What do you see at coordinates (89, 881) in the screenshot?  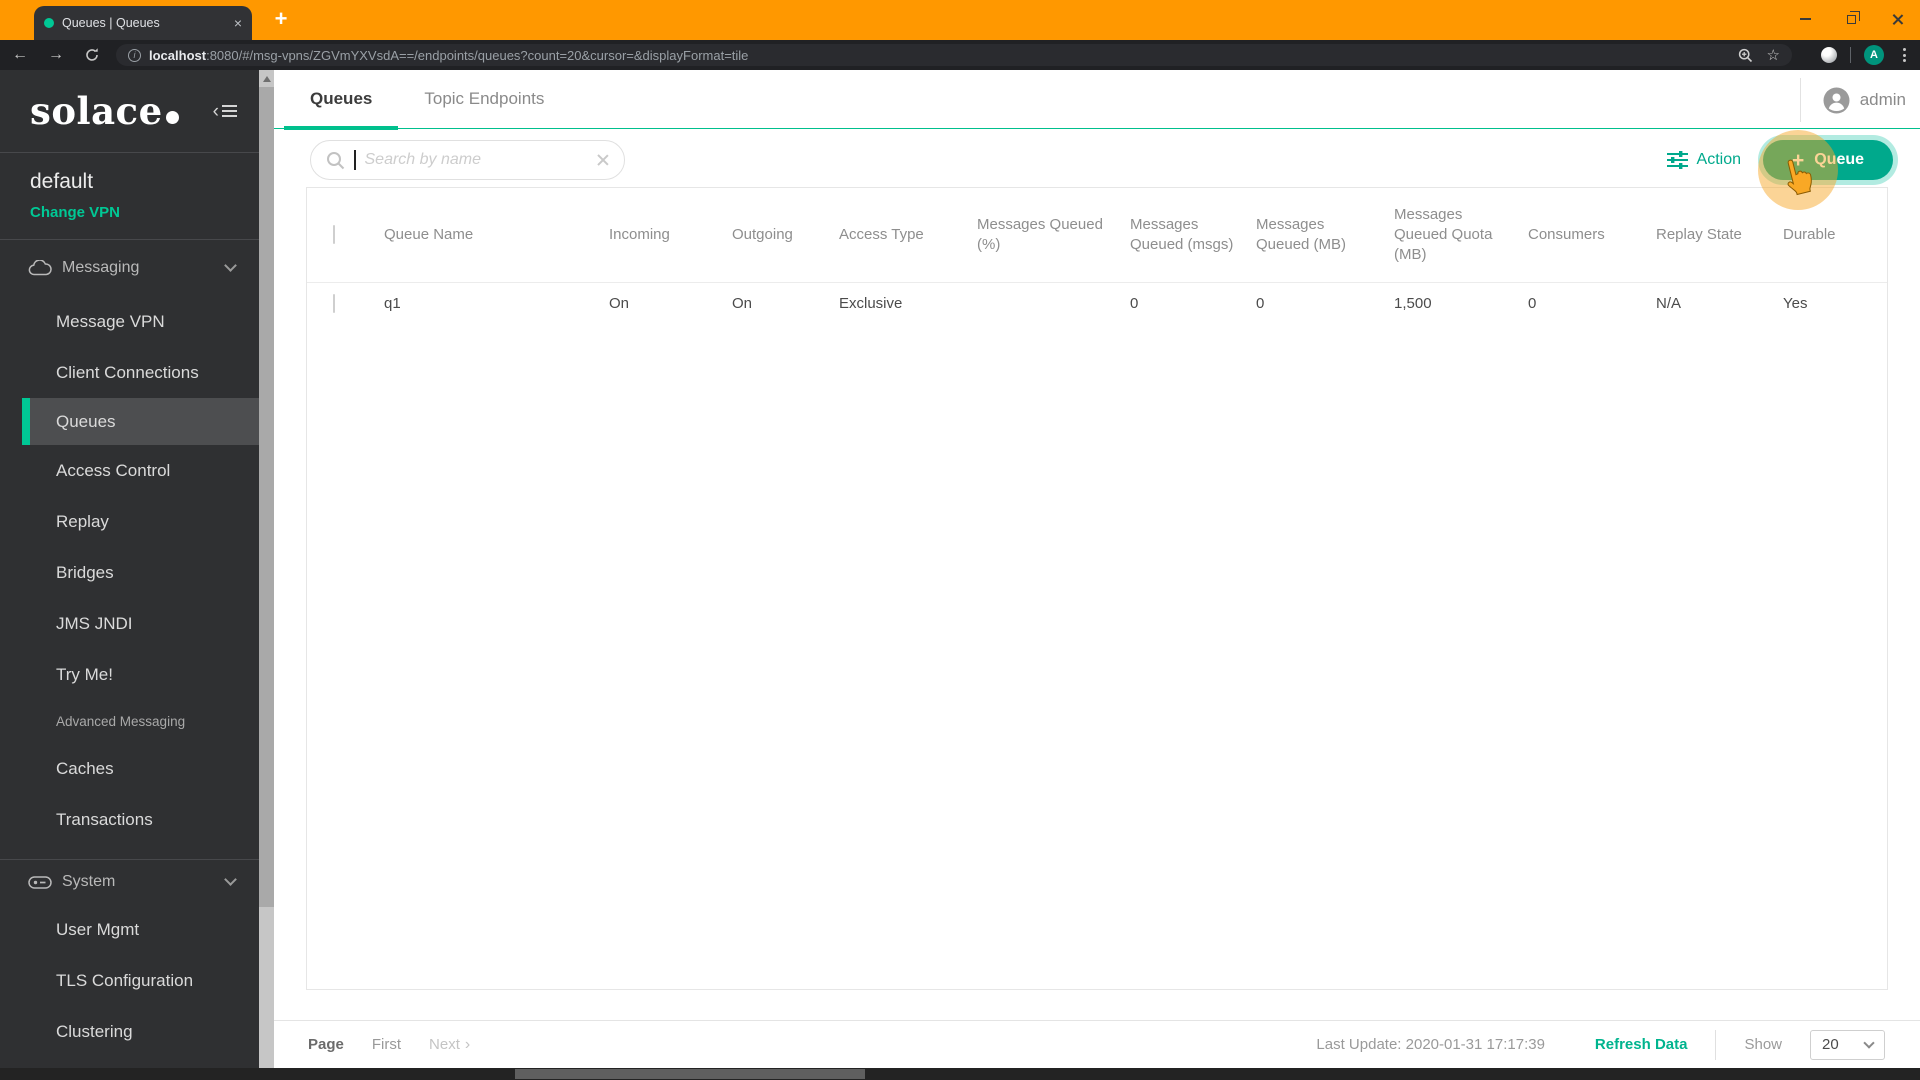 I see `sidebar-section-label: System` at bounding box center [89, 881].